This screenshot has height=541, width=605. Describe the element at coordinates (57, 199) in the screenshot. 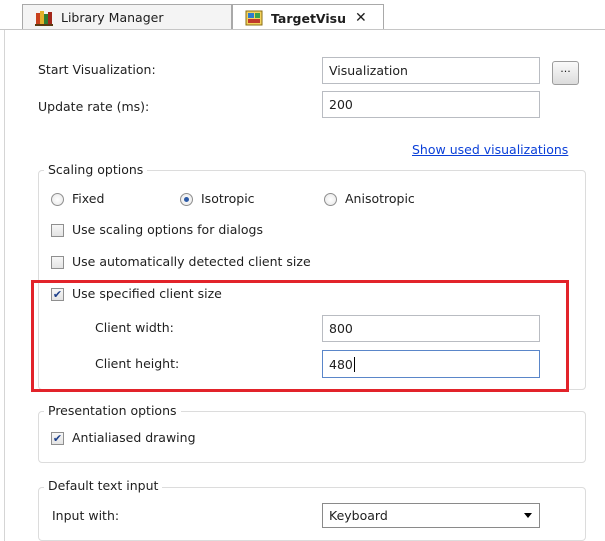

I see `radio-fixed` at that location.